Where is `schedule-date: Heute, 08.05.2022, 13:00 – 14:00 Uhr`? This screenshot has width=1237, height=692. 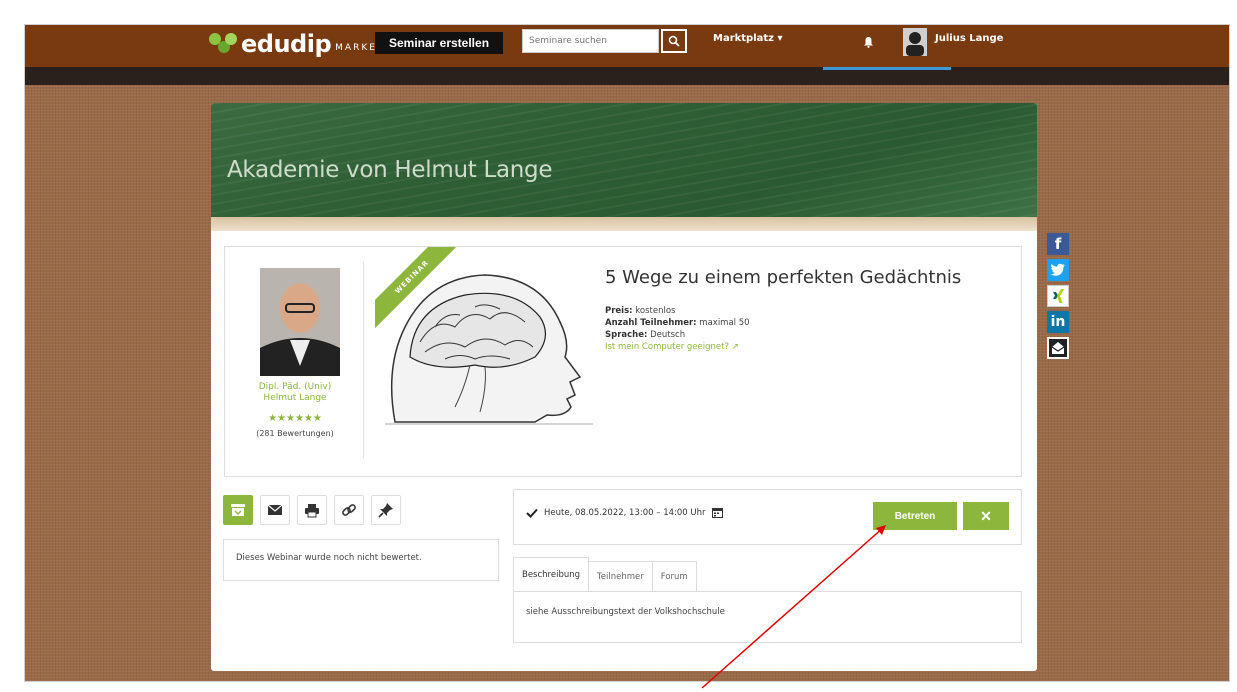 schedule-date: Heute, 08.05.2022, 13:00 – 14:00 Uhr is located at coordinates (624, 512).